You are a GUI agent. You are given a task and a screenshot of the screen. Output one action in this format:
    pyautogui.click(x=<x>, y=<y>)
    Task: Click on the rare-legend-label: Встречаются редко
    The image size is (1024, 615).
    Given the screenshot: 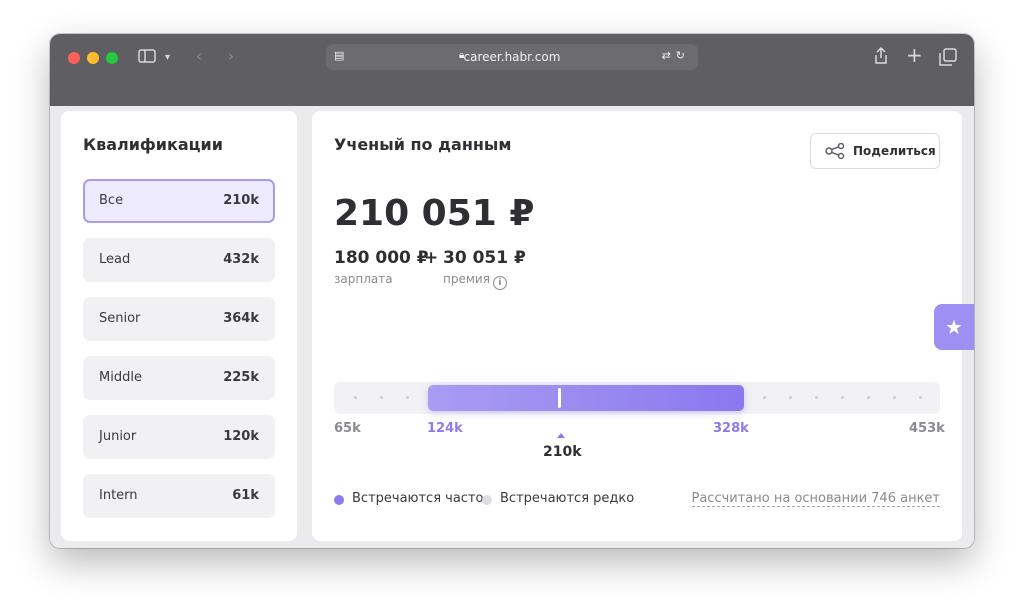 What is the action you would take?
    pyautogui.click(x=567, y=498)
    